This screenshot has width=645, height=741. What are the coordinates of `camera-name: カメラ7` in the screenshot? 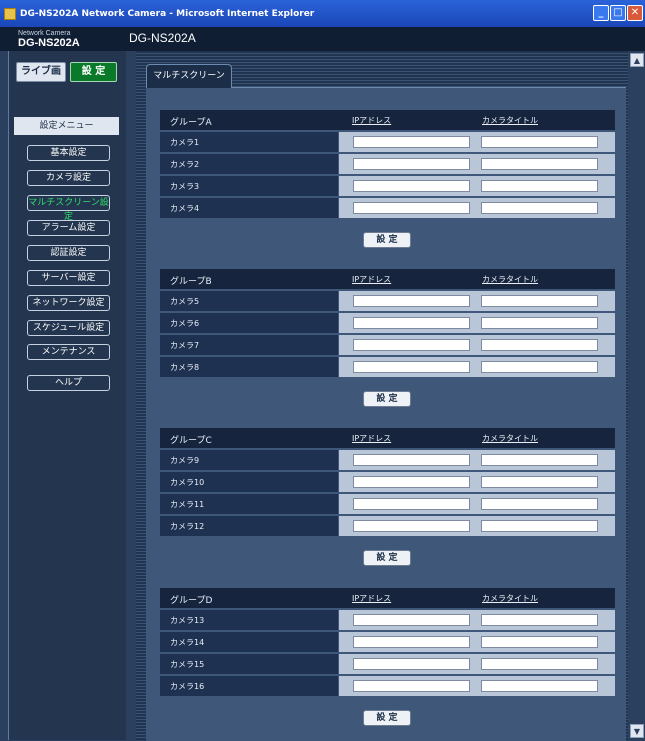 It's located at (185, 345).